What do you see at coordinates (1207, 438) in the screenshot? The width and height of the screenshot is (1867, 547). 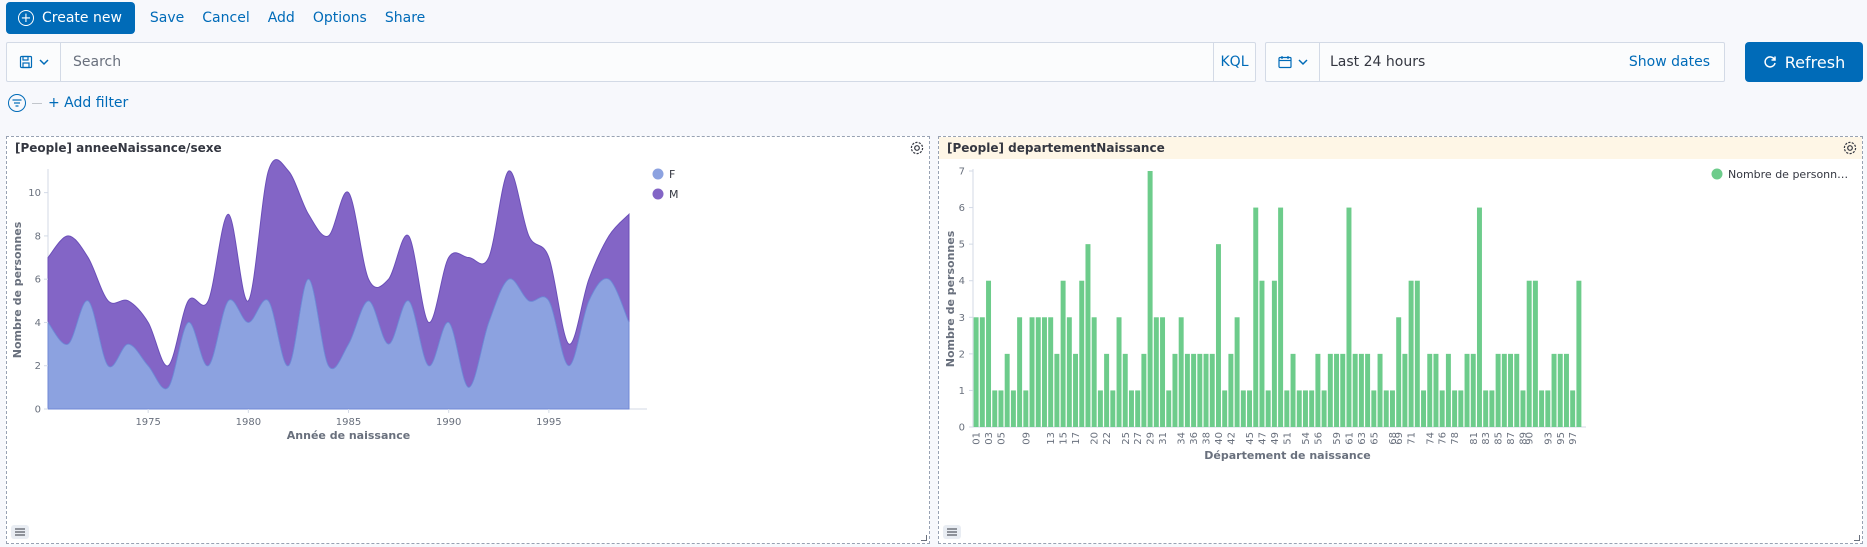 I see `x-tick-label: 38` at bounding box center [1207, 438].